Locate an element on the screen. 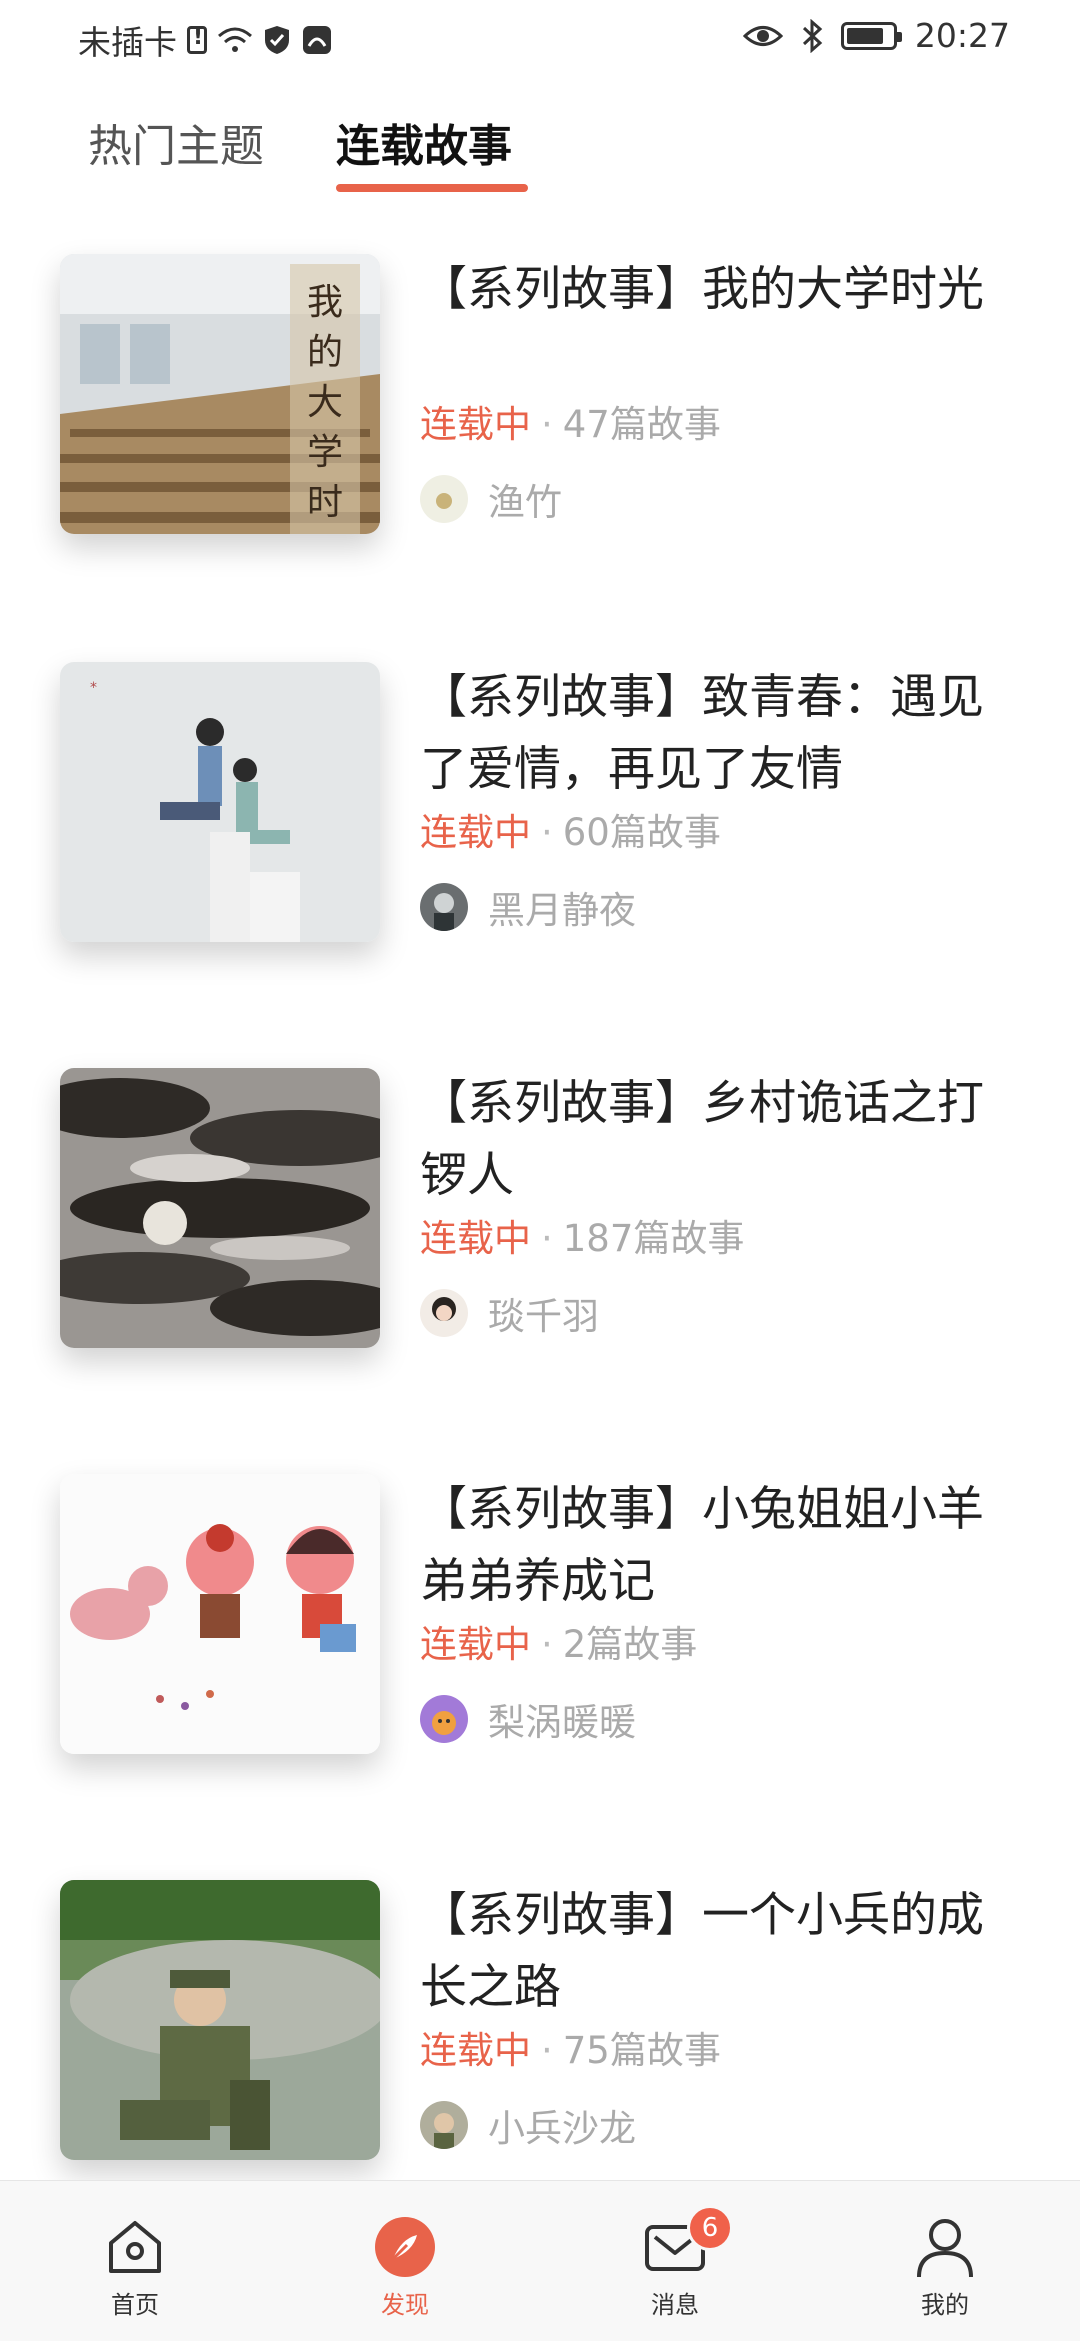  story-count: 47篇故事 is located at coordinates (641, 424).